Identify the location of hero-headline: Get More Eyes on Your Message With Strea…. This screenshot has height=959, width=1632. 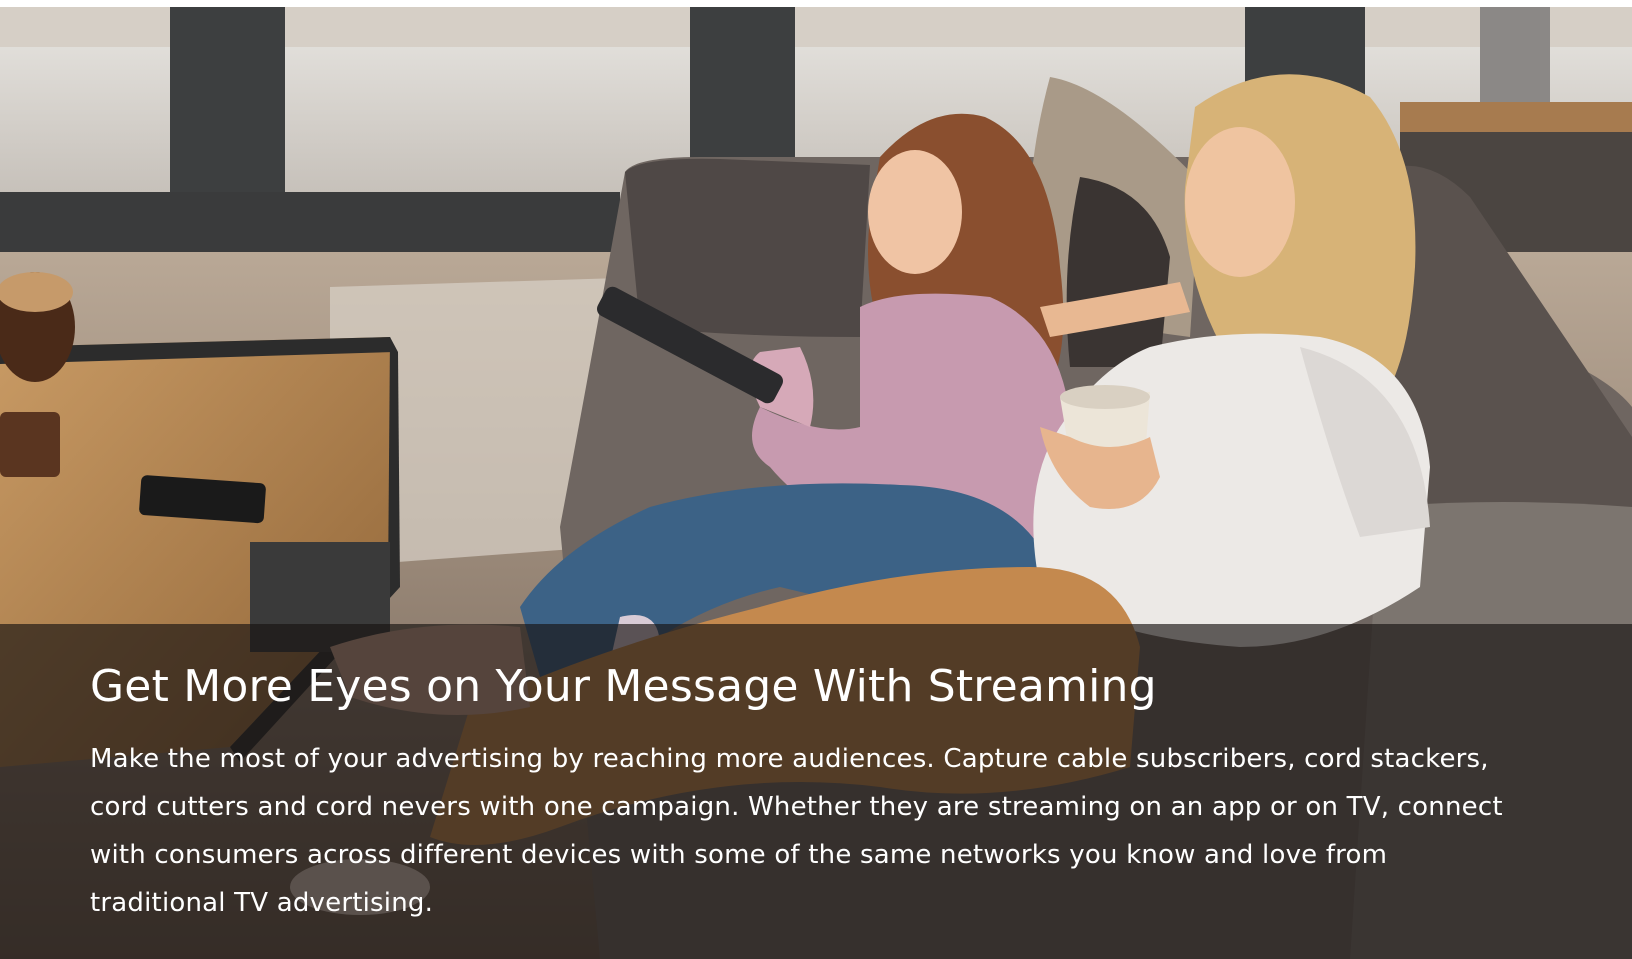
(623, 686).